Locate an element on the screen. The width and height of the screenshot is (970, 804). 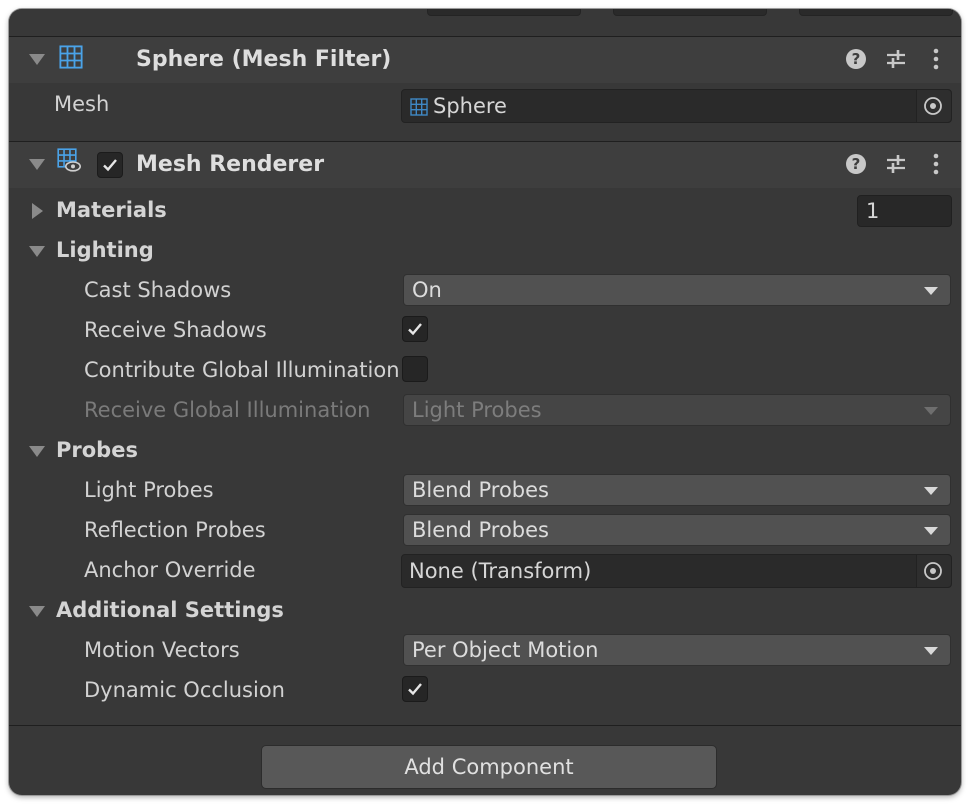
receive-shadows-checkbox is located at coordinates (415, 329).